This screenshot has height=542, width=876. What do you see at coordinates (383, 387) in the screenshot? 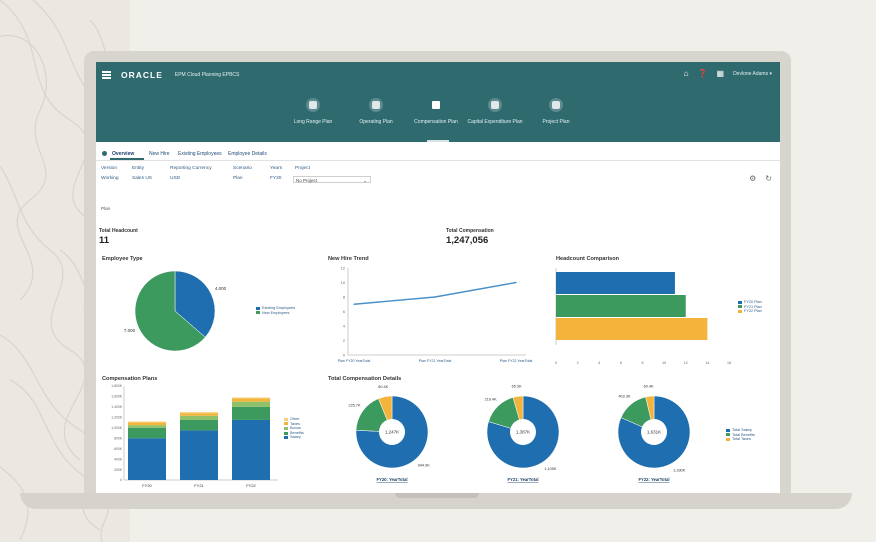
I see `donut-data-label: 80.4K` at bounding box center [383, 387].